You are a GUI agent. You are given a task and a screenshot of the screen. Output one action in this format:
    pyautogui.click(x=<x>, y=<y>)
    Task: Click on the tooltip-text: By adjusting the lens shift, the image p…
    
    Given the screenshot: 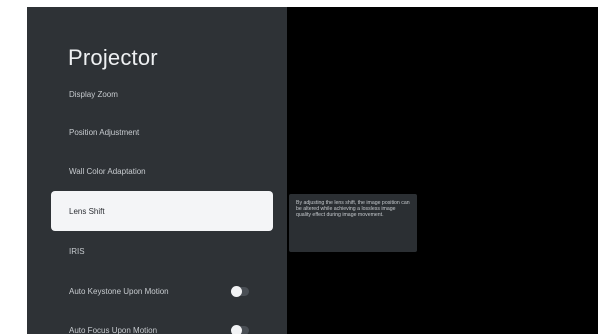 What is the action you would take?
    pyautogui.click(x=353, y=209)
    